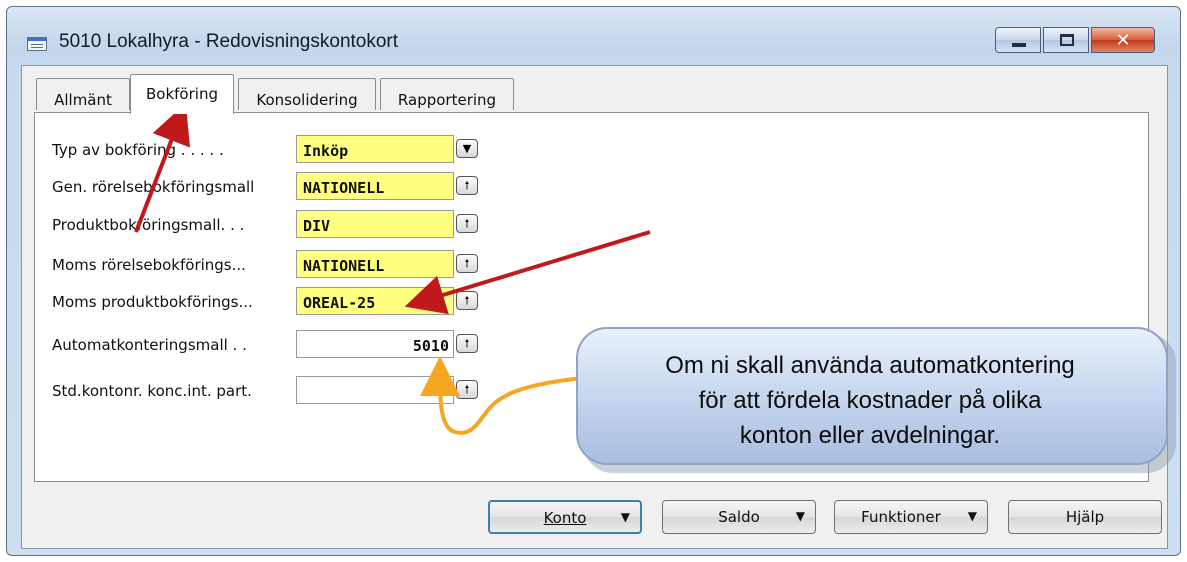 The image size is (1187, 562). What do you see at coordinates (162, 168) in the screenshot?
I see `annotation-arrow-to-tab` at bounding box center [162, 168].